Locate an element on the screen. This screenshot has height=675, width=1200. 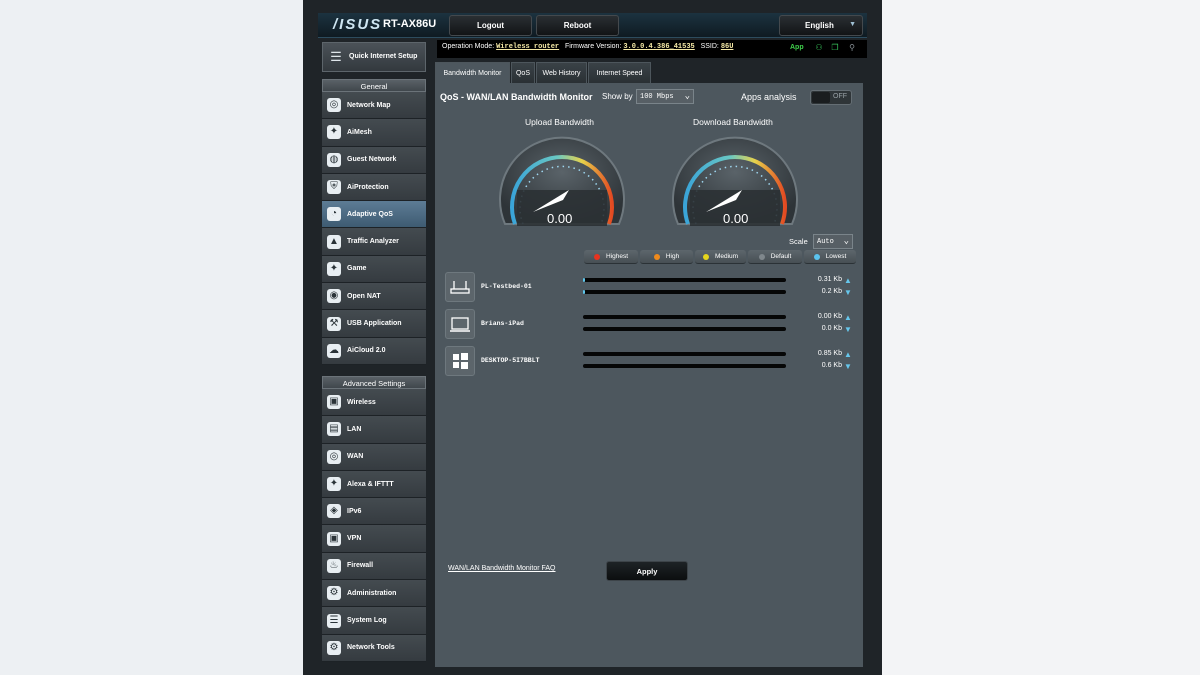
sidebar-item-label: Guest Network is located at coordinates (372, 160).